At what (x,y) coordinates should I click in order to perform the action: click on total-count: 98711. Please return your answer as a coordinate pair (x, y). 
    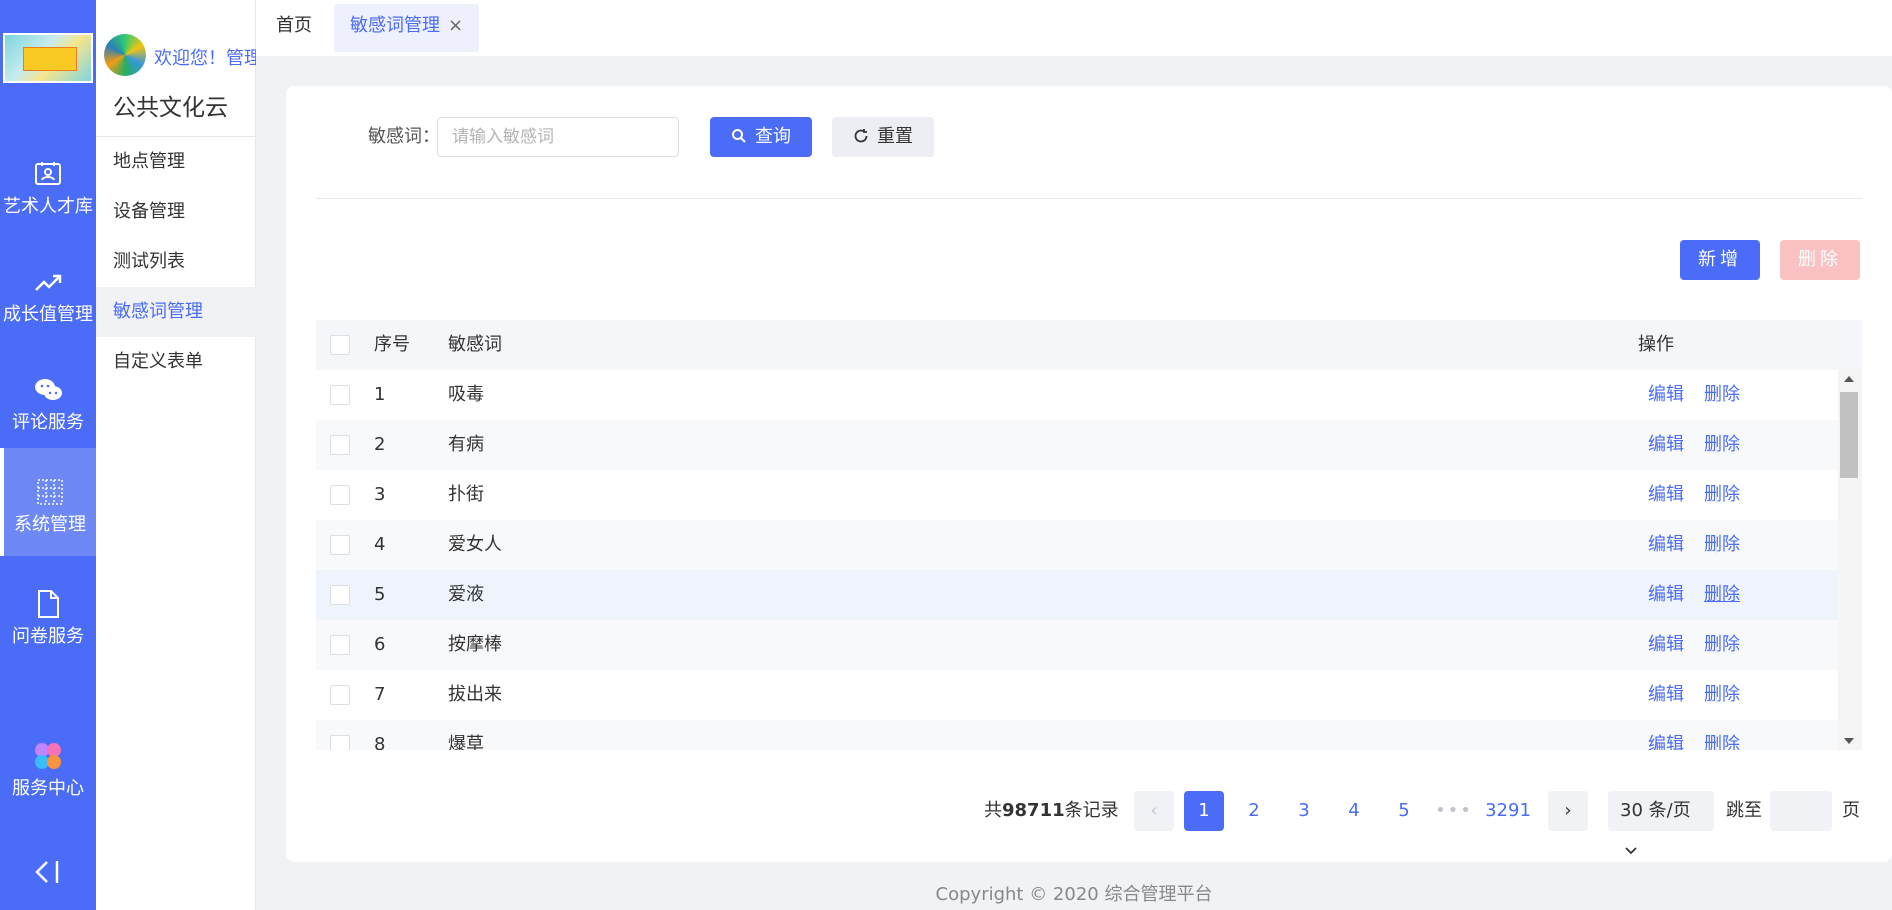
    Looking at the image, I should click on (1033, 810).